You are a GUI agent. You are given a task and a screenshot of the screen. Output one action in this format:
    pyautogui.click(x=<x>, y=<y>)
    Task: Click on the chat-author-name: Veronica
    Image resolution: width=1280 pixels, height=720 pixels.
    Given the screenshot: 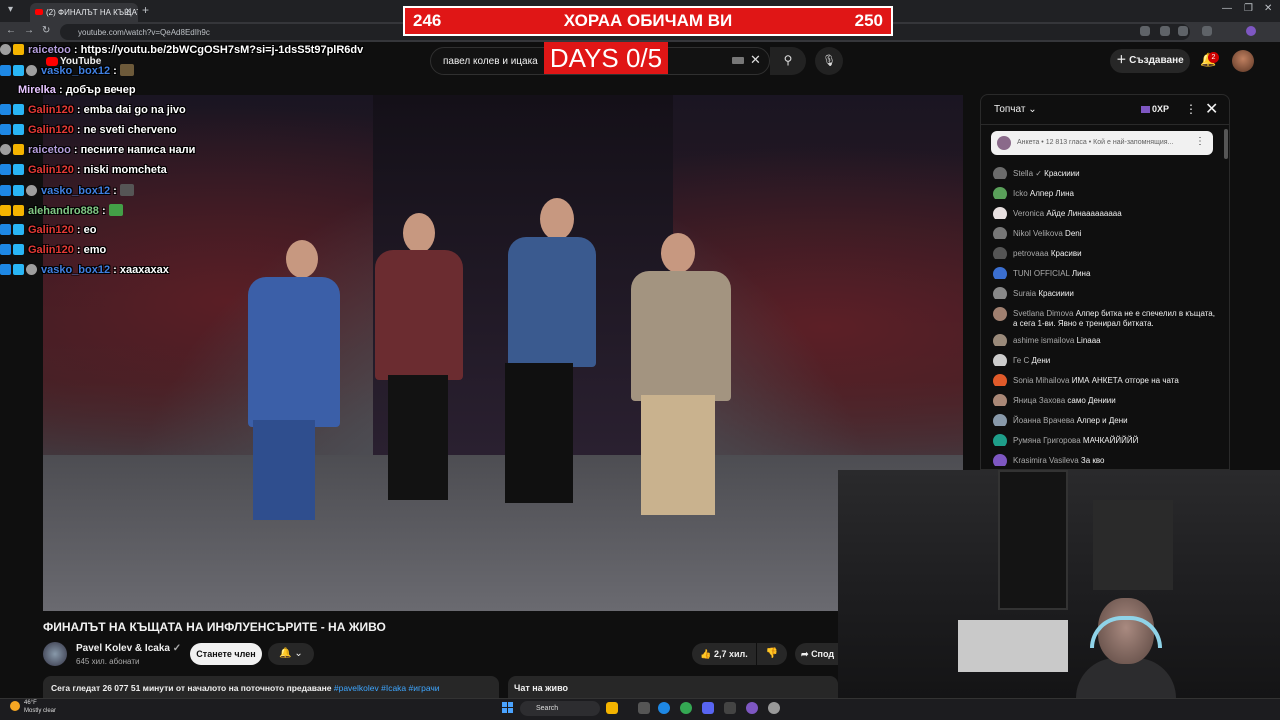 What is the action you would take?
    pyautogui.click(x=1028, y=213)
    